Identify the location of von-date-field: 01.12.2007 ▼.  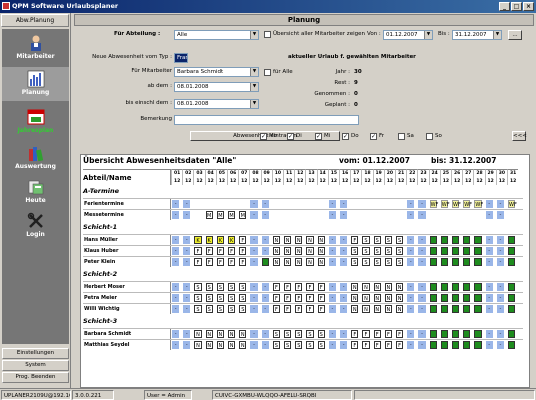
(408, 35).